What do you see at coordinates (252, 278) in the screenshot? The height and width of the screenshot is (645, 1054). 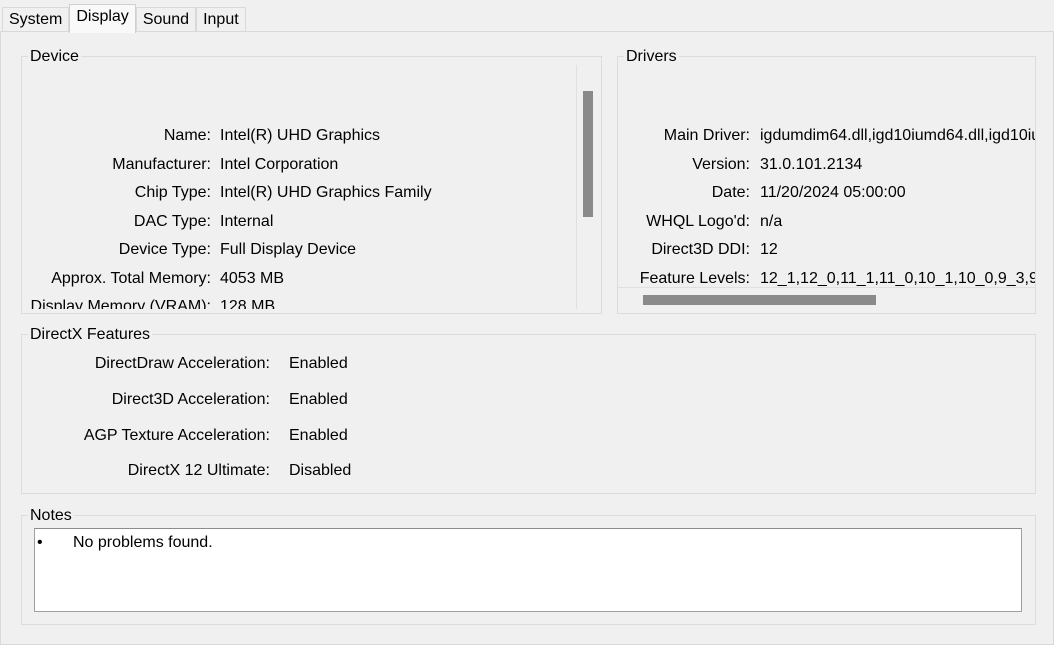 I see `device-info-value: 4053 MB` at bounding box center [252, 278].